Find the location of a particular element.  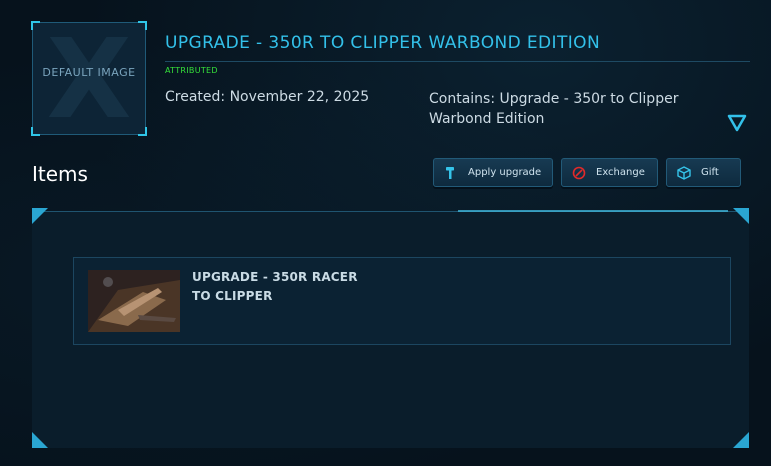

gift-button: Gift is located at coordinates (703, 172).